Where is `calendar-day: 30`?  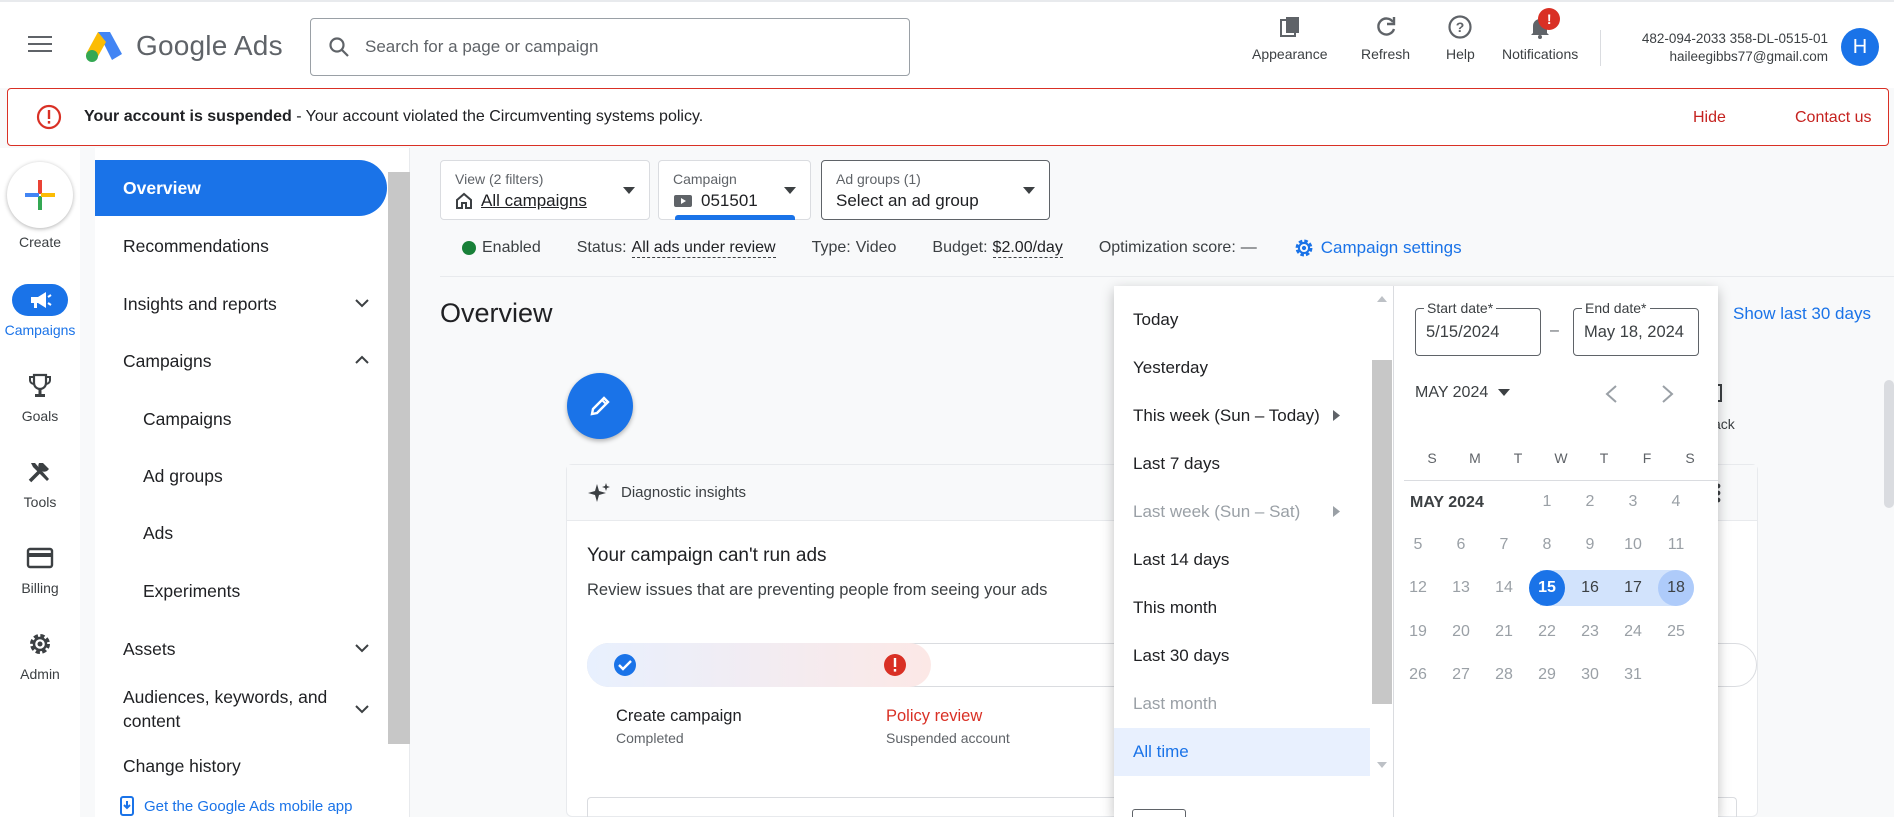 calendar-day: 30 is located at coordinates (1590, 675).